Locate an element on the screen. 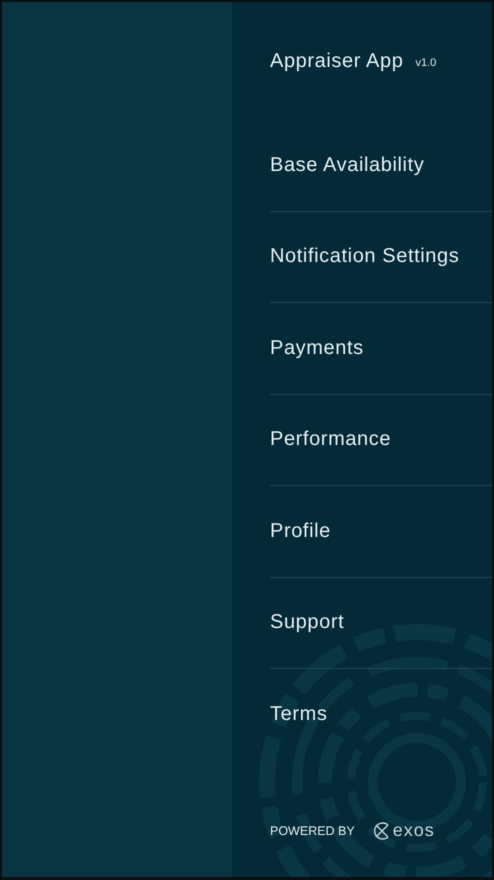  brand-name: exos is located at coordinates (413, 830).